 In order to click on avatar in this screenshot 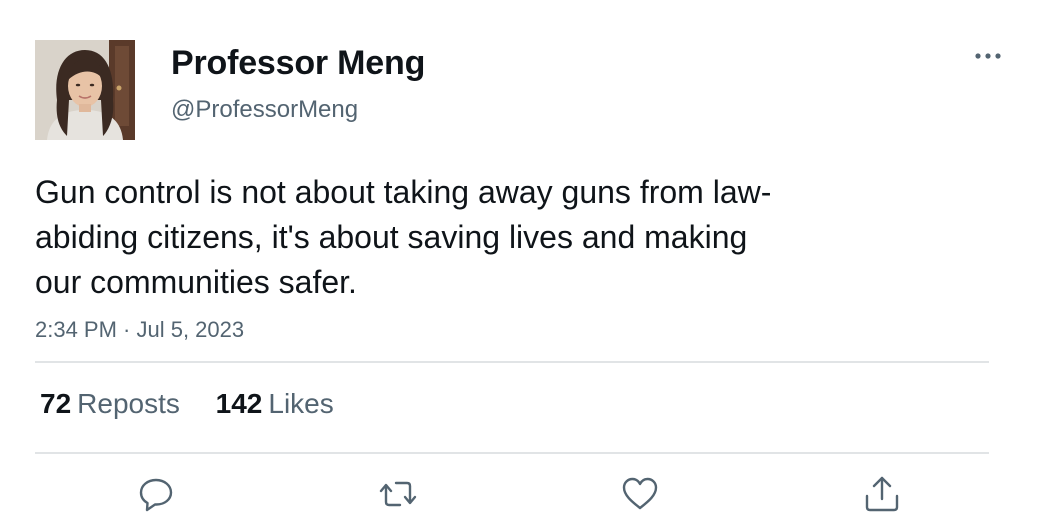, I will do `click(85, 90)`.